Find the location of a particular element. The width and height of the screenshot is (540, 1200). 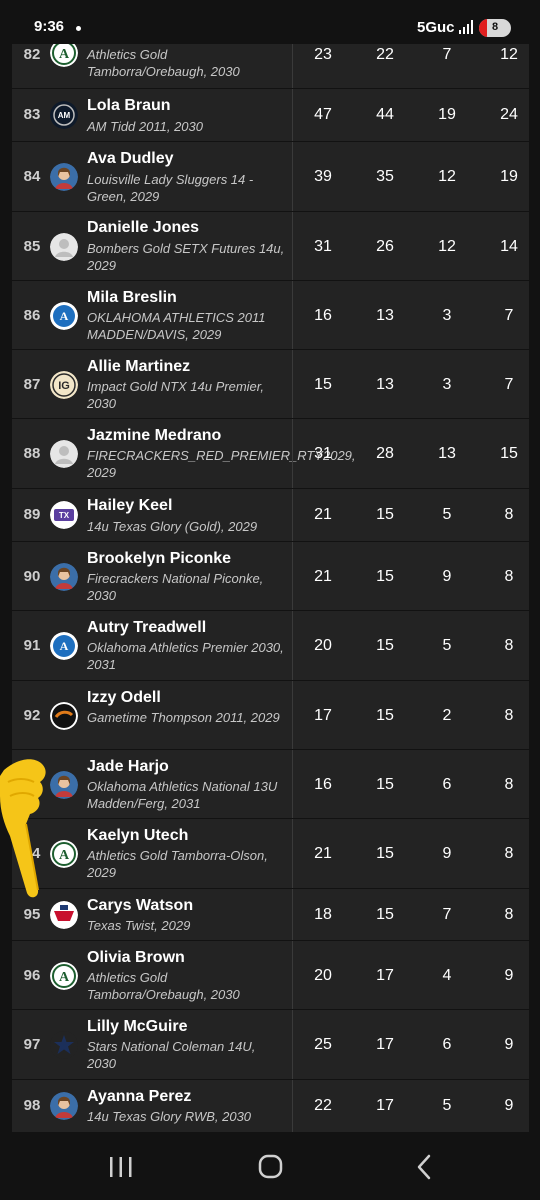

player-cell: 98 Ayanna Perez 14u Texas Glory RWB, 2030 is located at coordinates (152, 1106).